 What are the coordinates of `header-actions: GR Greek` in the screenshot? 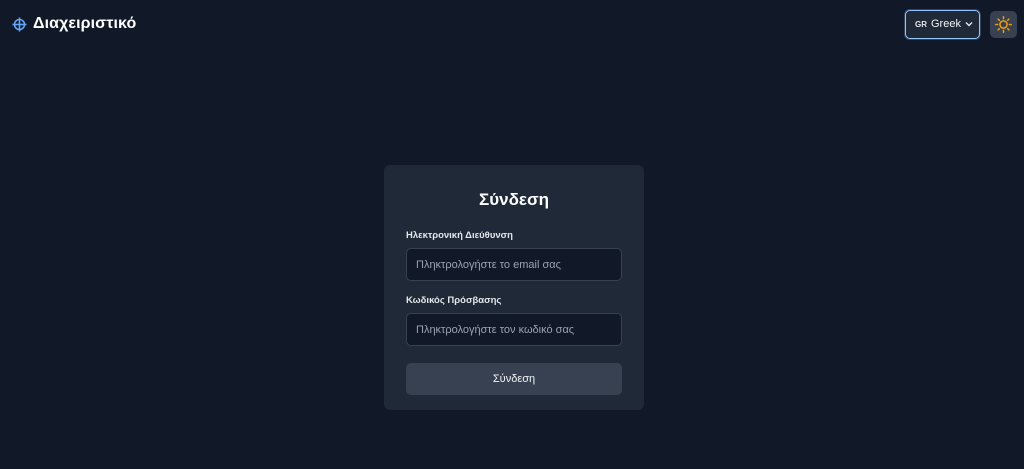 It's located at (961, 24).